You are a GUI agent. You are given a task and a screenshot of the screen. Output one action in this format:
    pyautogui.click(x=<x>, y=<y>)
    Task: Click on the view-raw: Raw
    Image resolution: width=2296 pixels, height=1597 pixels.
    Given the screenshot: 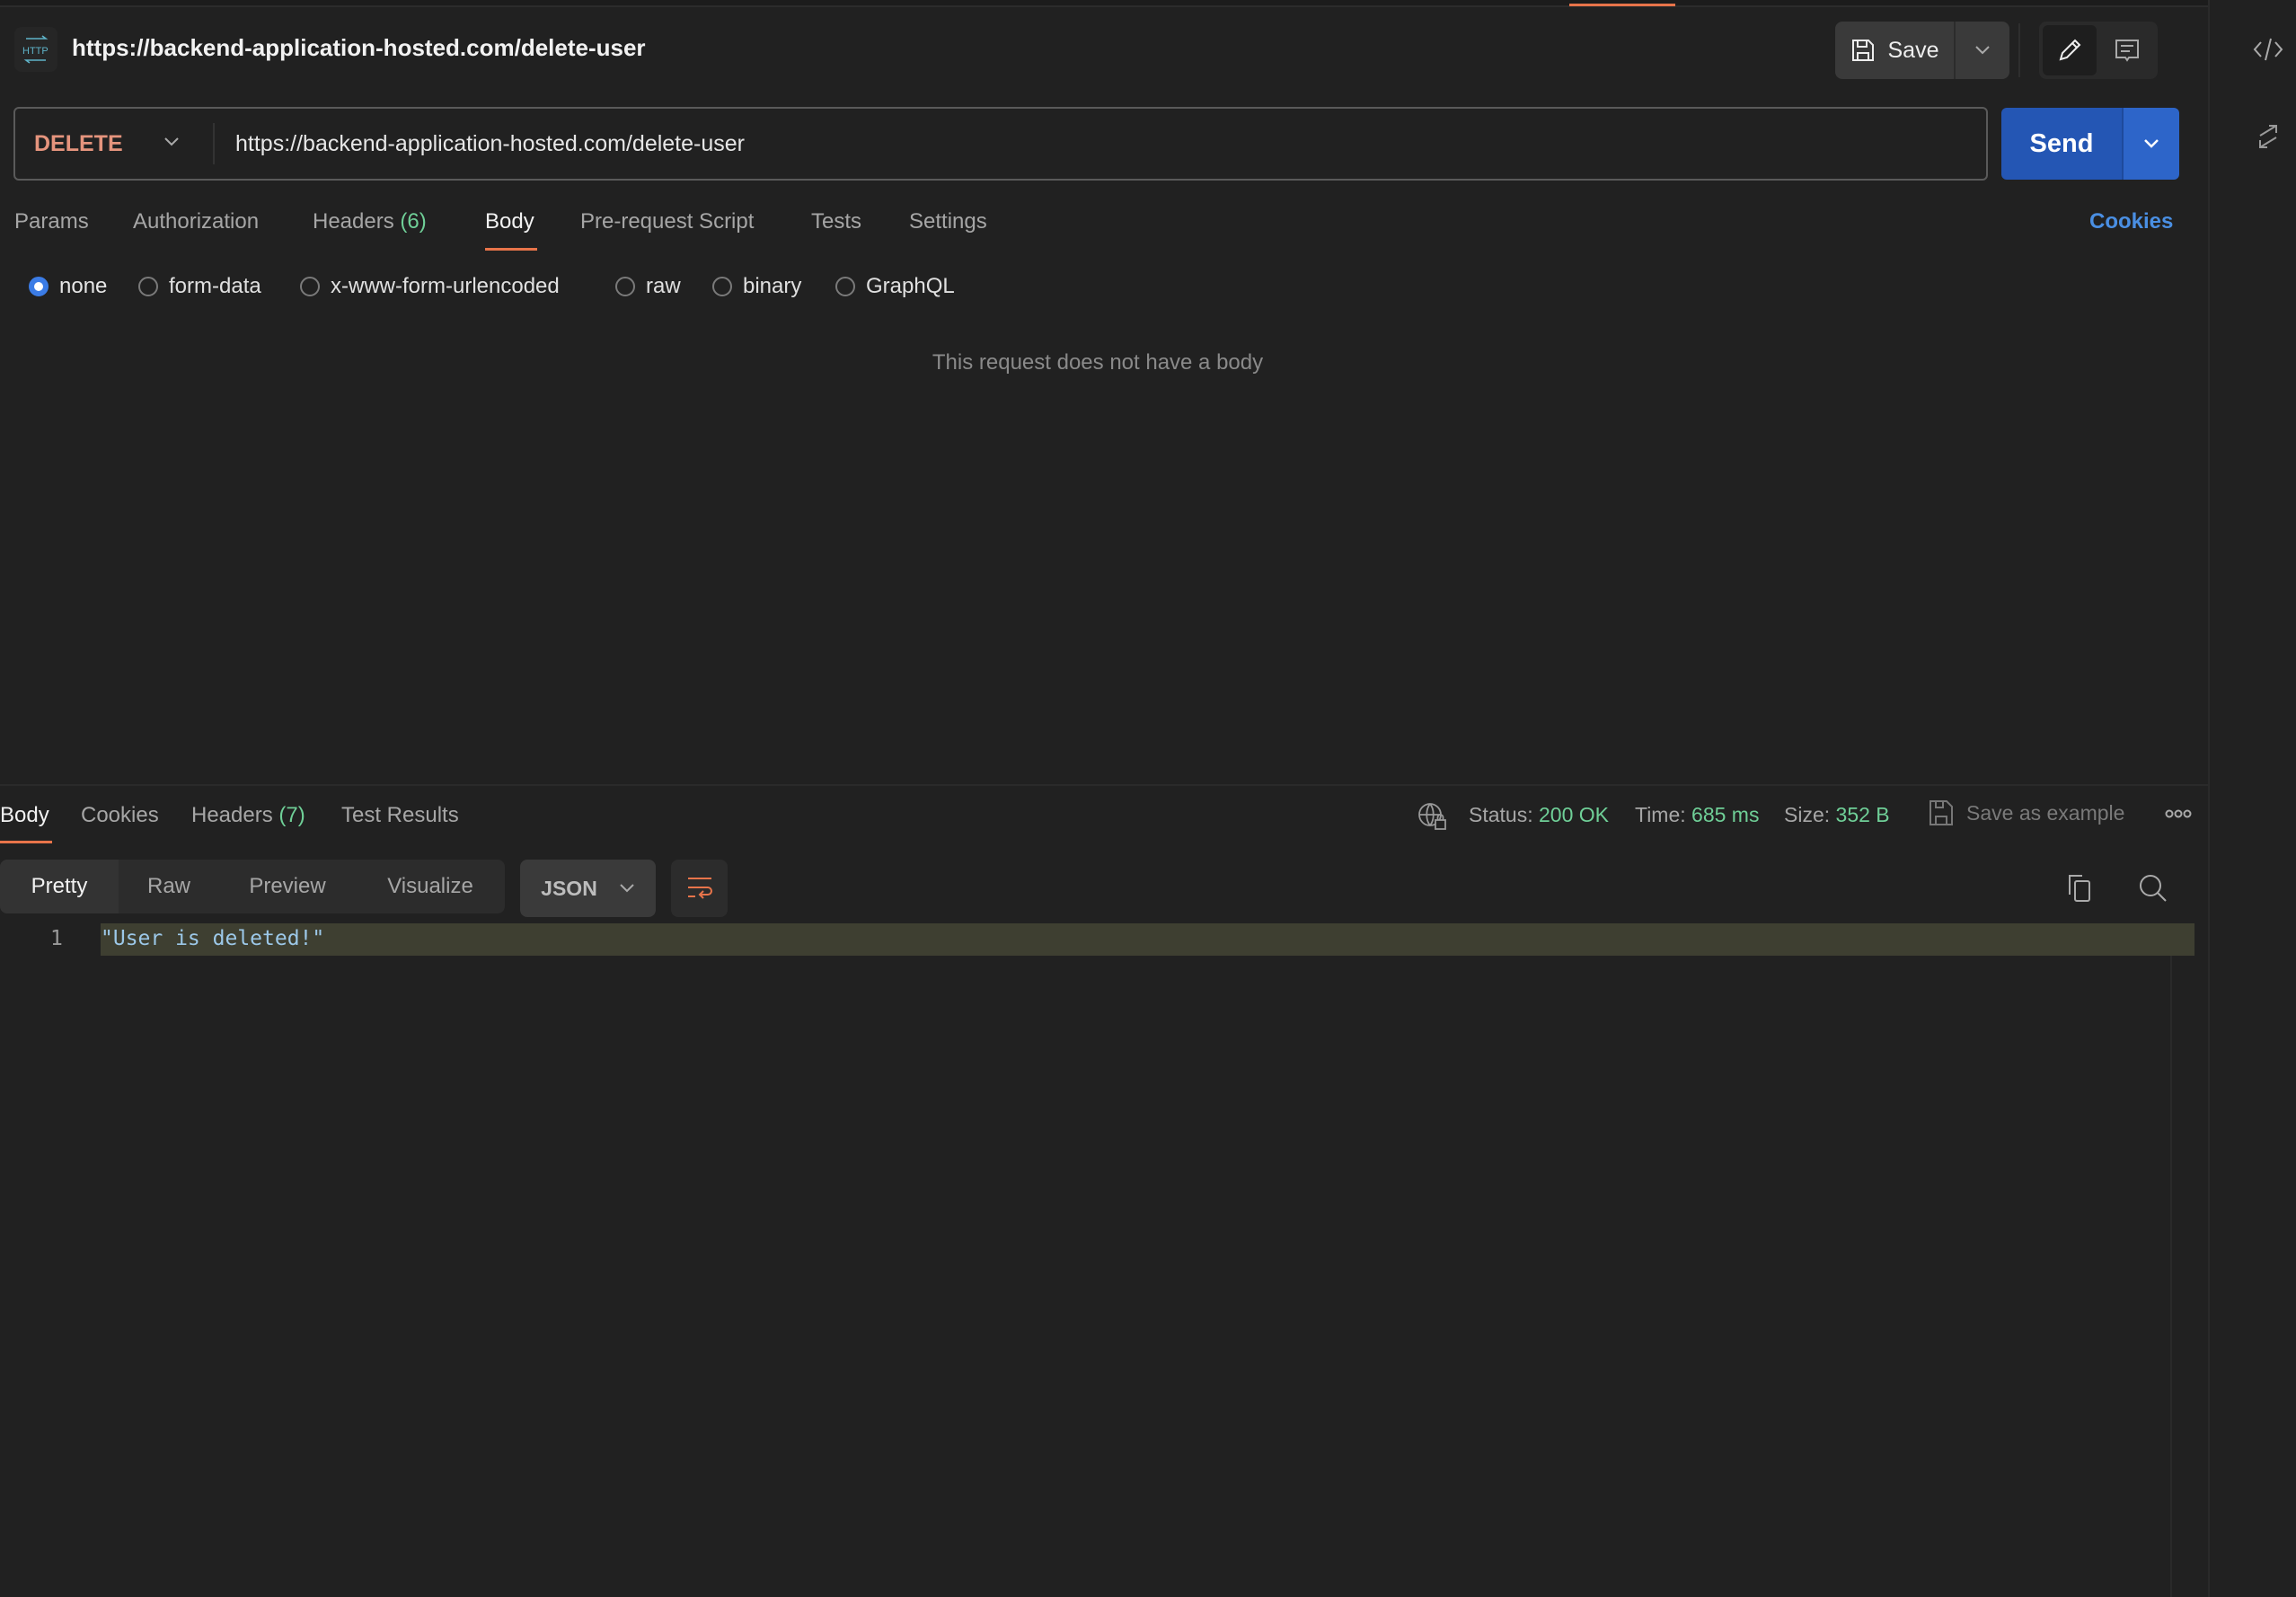 What is the action you would take?
    pyautogui.click(x=169, y=886)
    